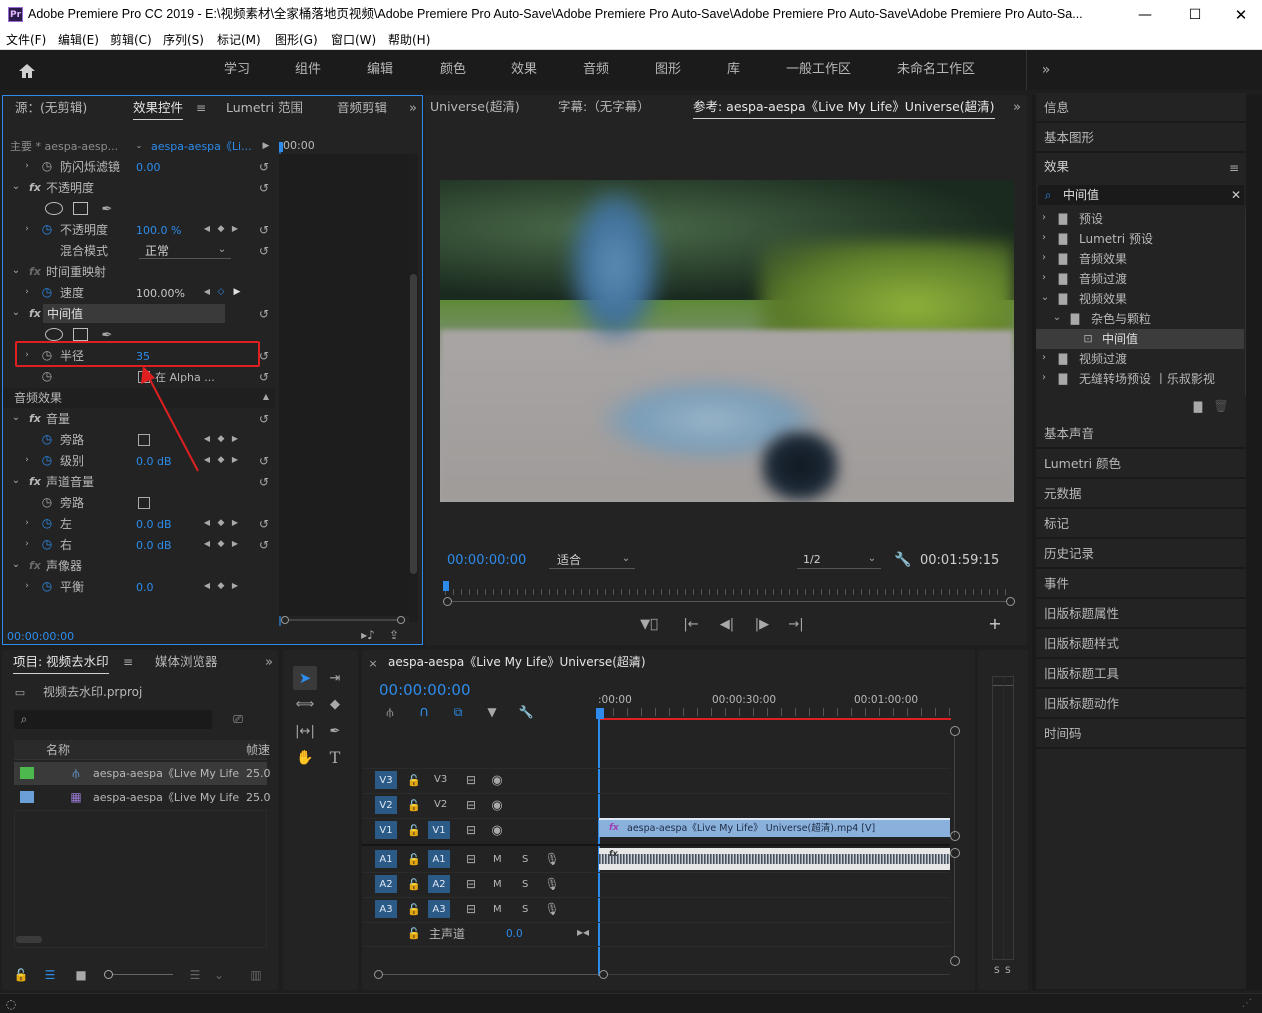  Describe the element at coordinates (154, 524) in the screenshot. I see `left-value: 0.0 dB` at that location.